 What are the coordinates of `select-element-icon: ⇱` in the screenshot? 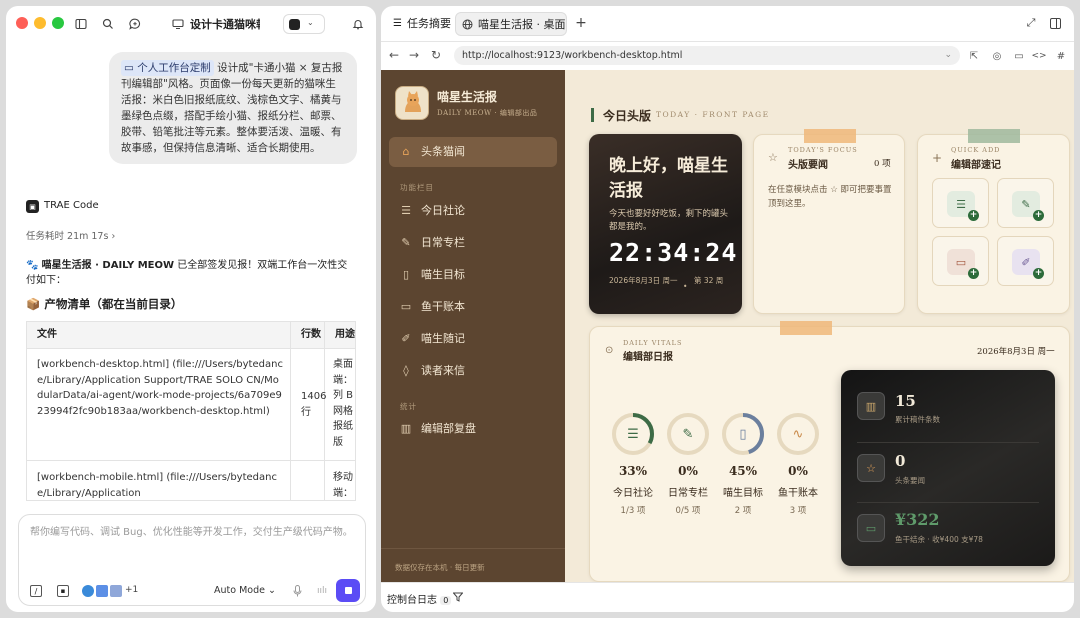 It's located at (974, 56).